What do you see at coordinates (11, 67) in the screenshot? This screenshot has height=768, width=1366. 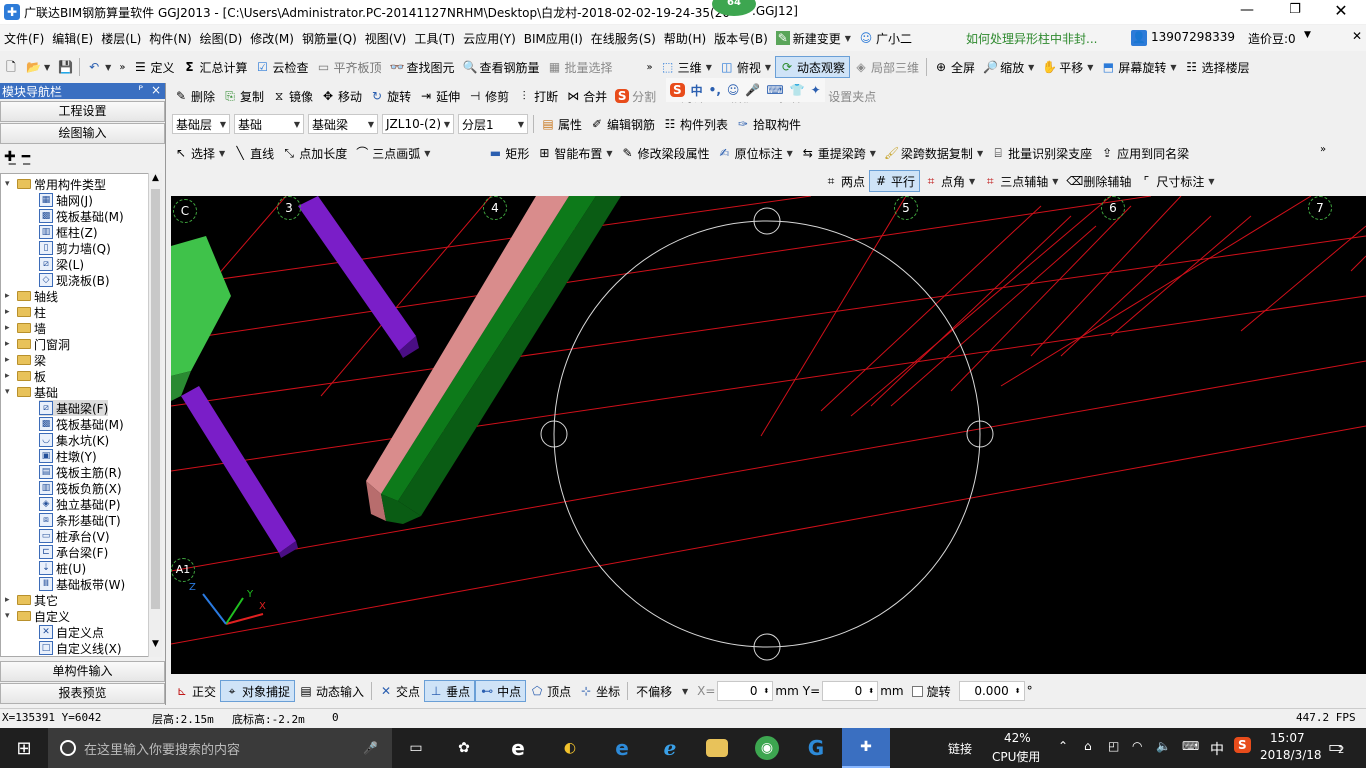 I see `new-file-button: 🗋` at bounding box center [11, 67].